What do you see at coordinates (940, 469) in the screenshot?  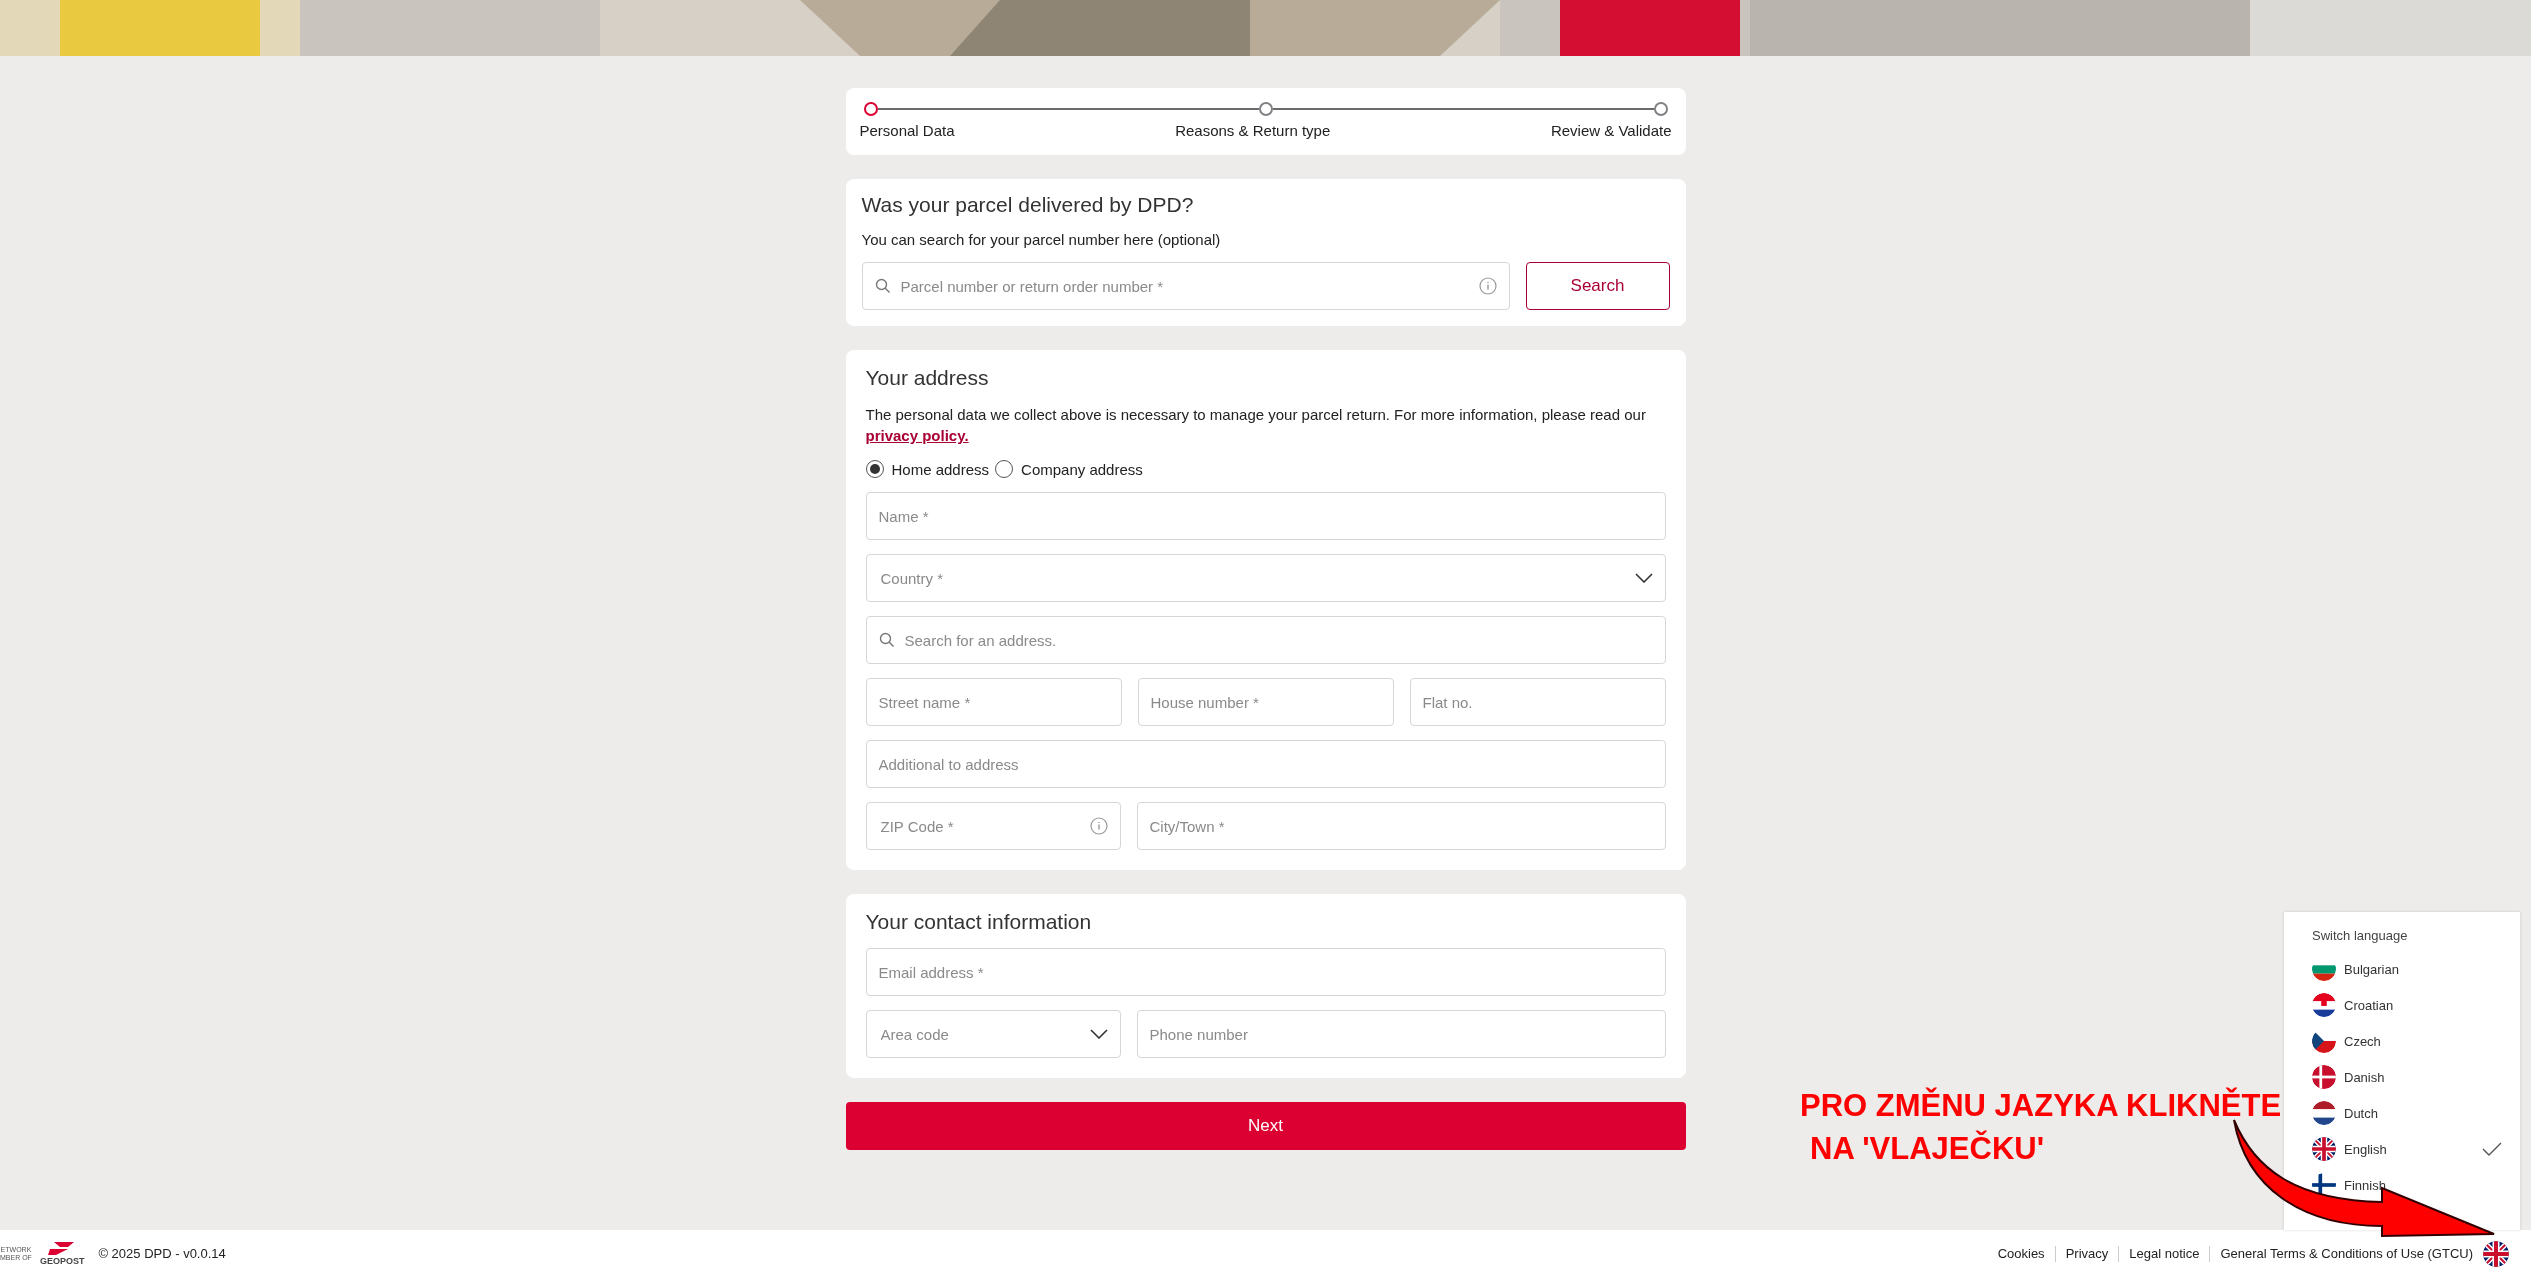 I see `radio-label: Home address` at bounding box center [940, 469].